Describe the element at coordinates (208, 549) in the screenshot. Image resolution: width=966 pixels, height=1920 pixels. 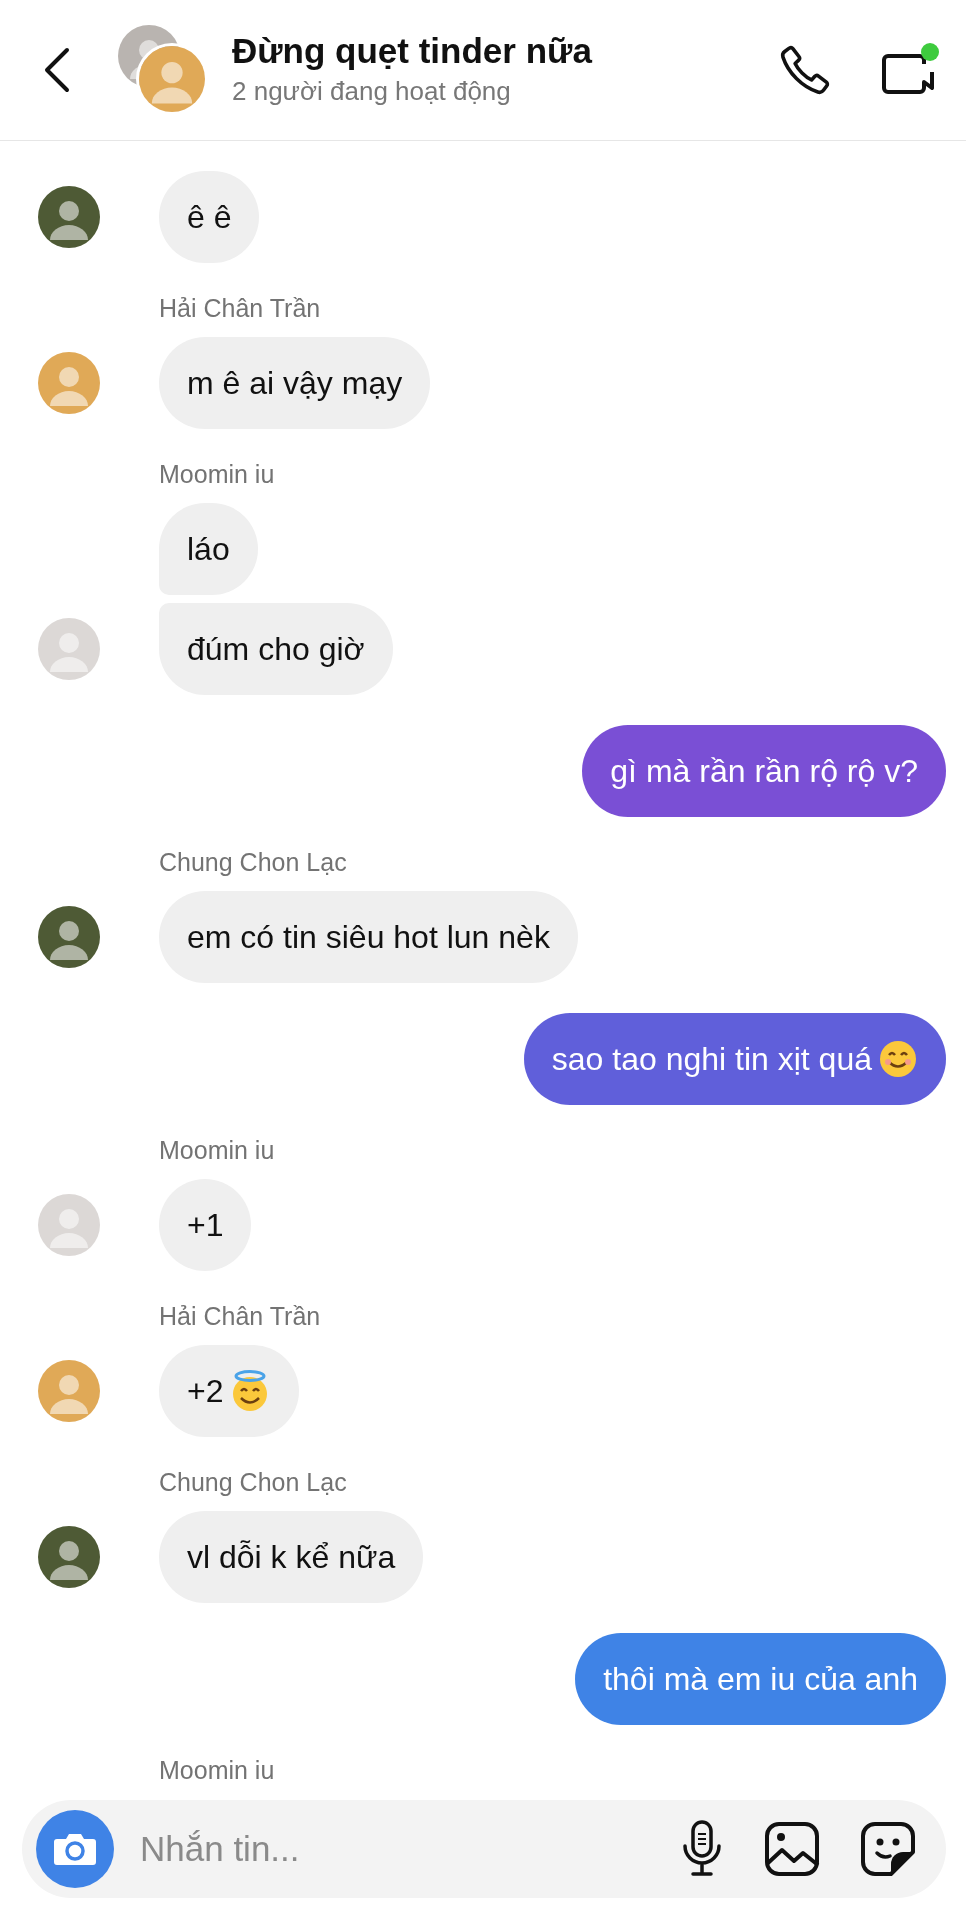
I see `message-bubble: láo` at that location.